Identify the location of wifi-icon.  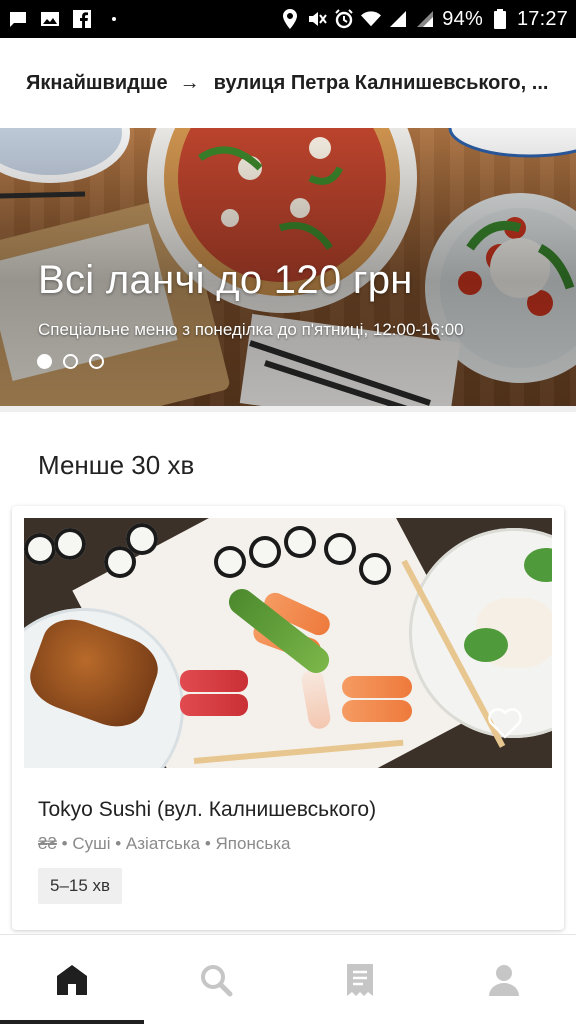
(371, 19).